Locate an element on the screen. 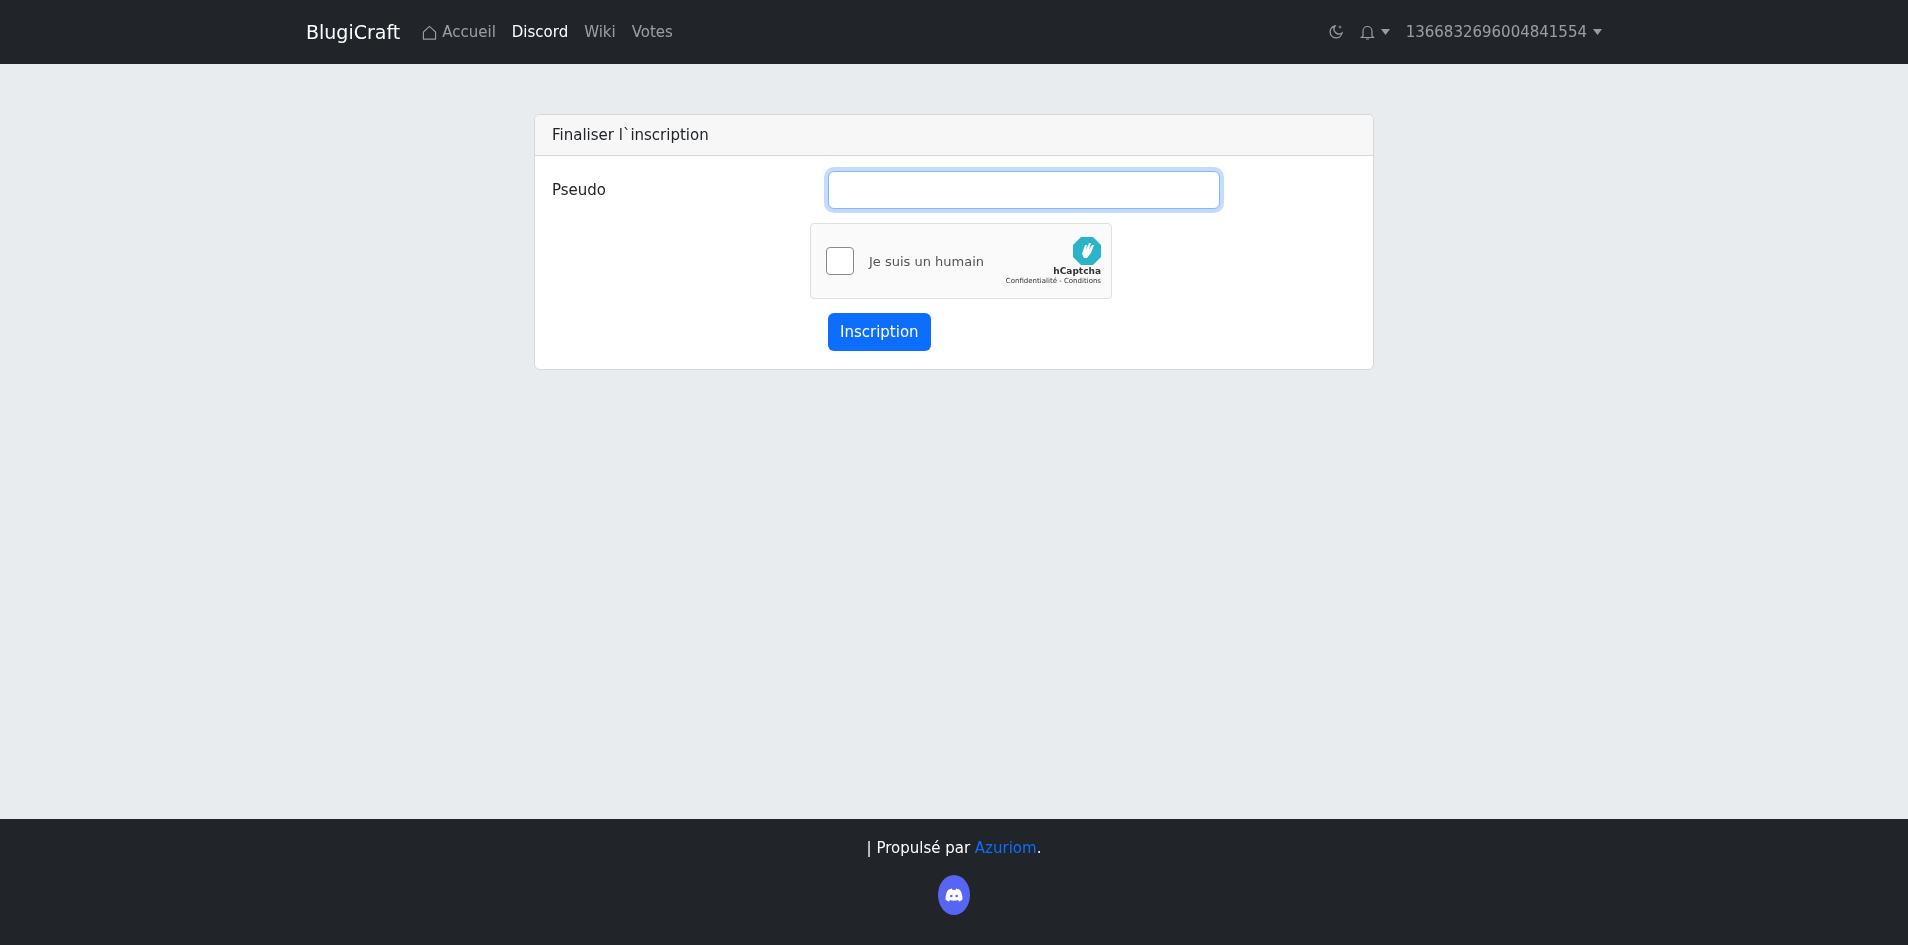 This screenshot has height=945, width=1908. moon-stars-icon is located at coordinates (1335, 32).